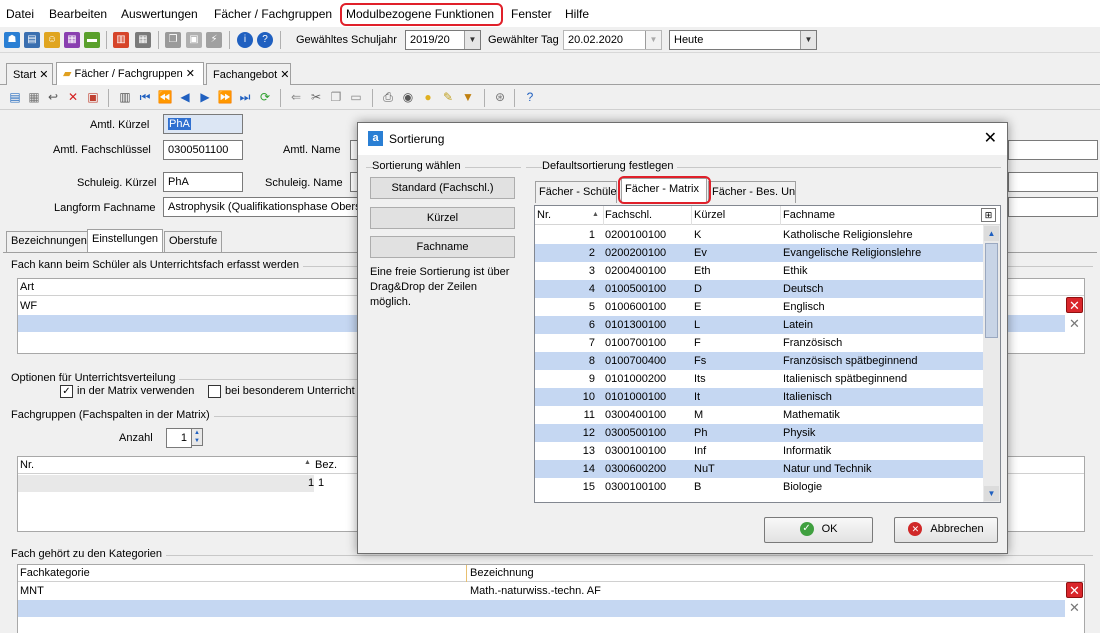  I want to click on tab-bezeichnungen: Bezeichnungen, so click(49, 241).